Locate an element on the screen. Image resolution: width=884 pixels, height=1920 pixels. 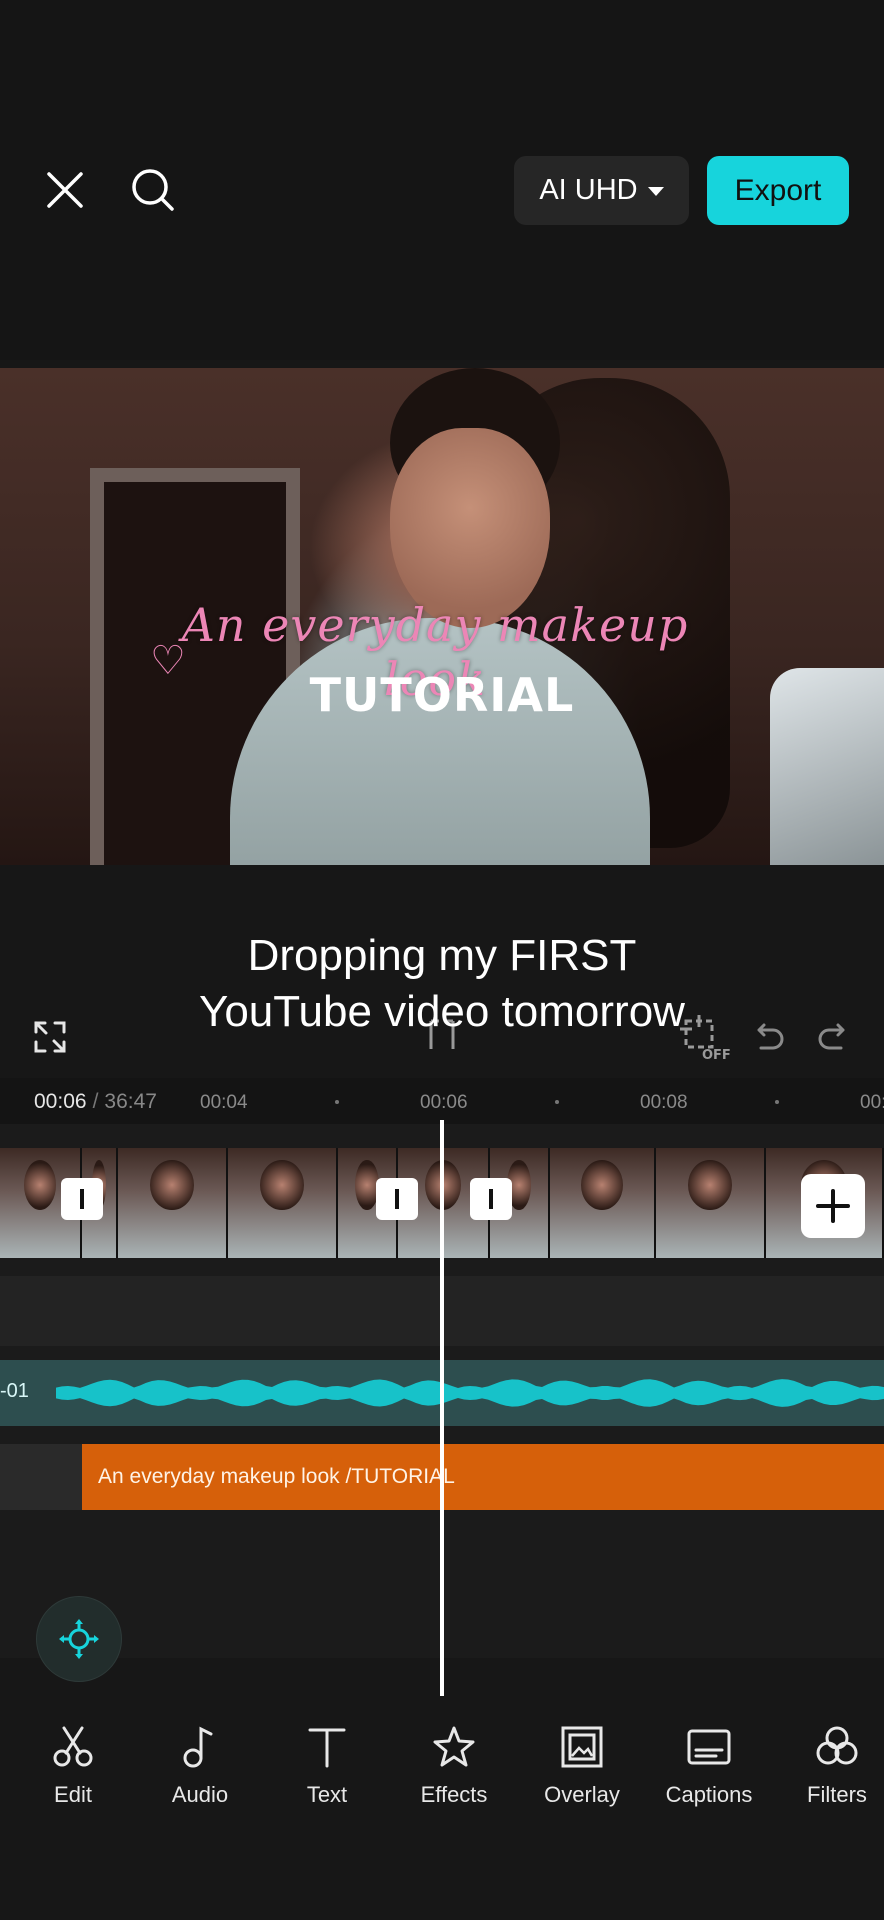
tool-audio-label: Audio is located at coordinates (200, 1794).